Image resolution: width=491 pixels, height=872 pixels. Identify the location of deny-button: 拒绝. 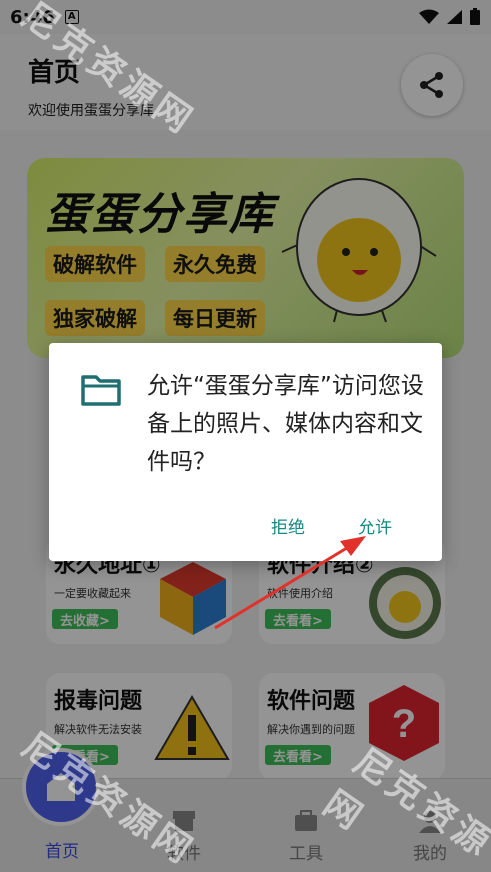
(288, 525).